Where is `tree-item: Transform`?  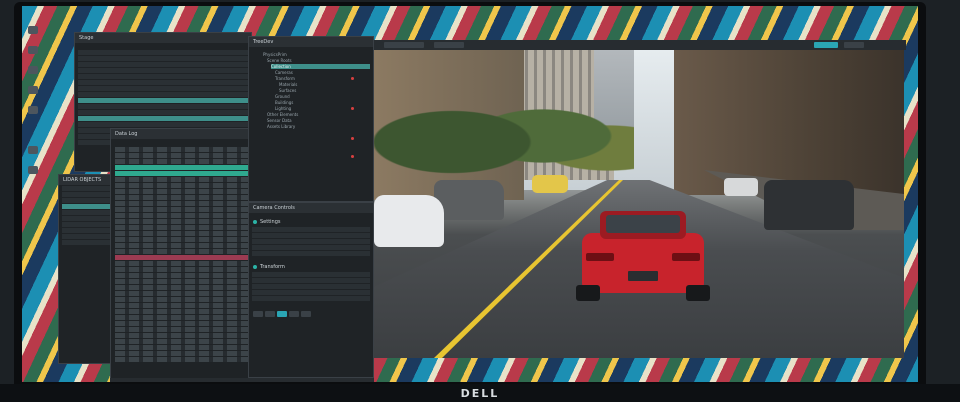 tree-item: Transform is located at coordinates (322, 78).